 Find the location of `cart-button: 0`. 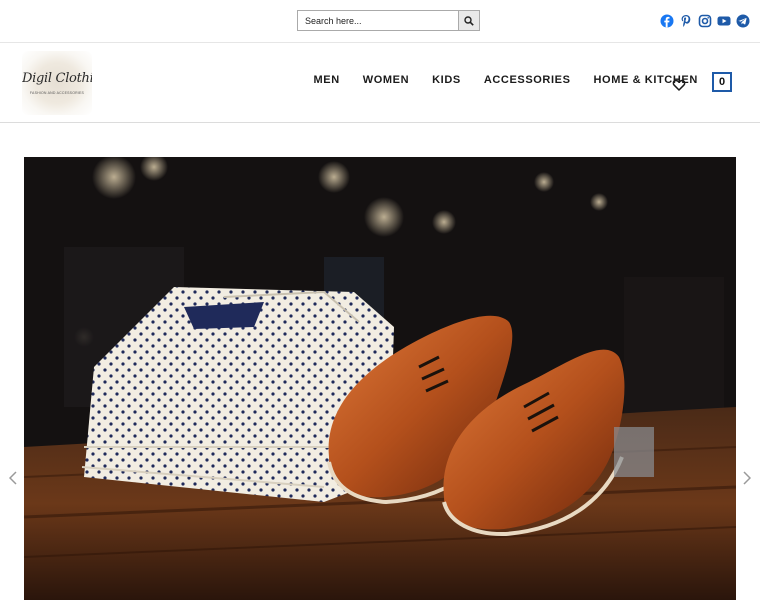

cart-button: 0 is located at coordinates (722, 82).